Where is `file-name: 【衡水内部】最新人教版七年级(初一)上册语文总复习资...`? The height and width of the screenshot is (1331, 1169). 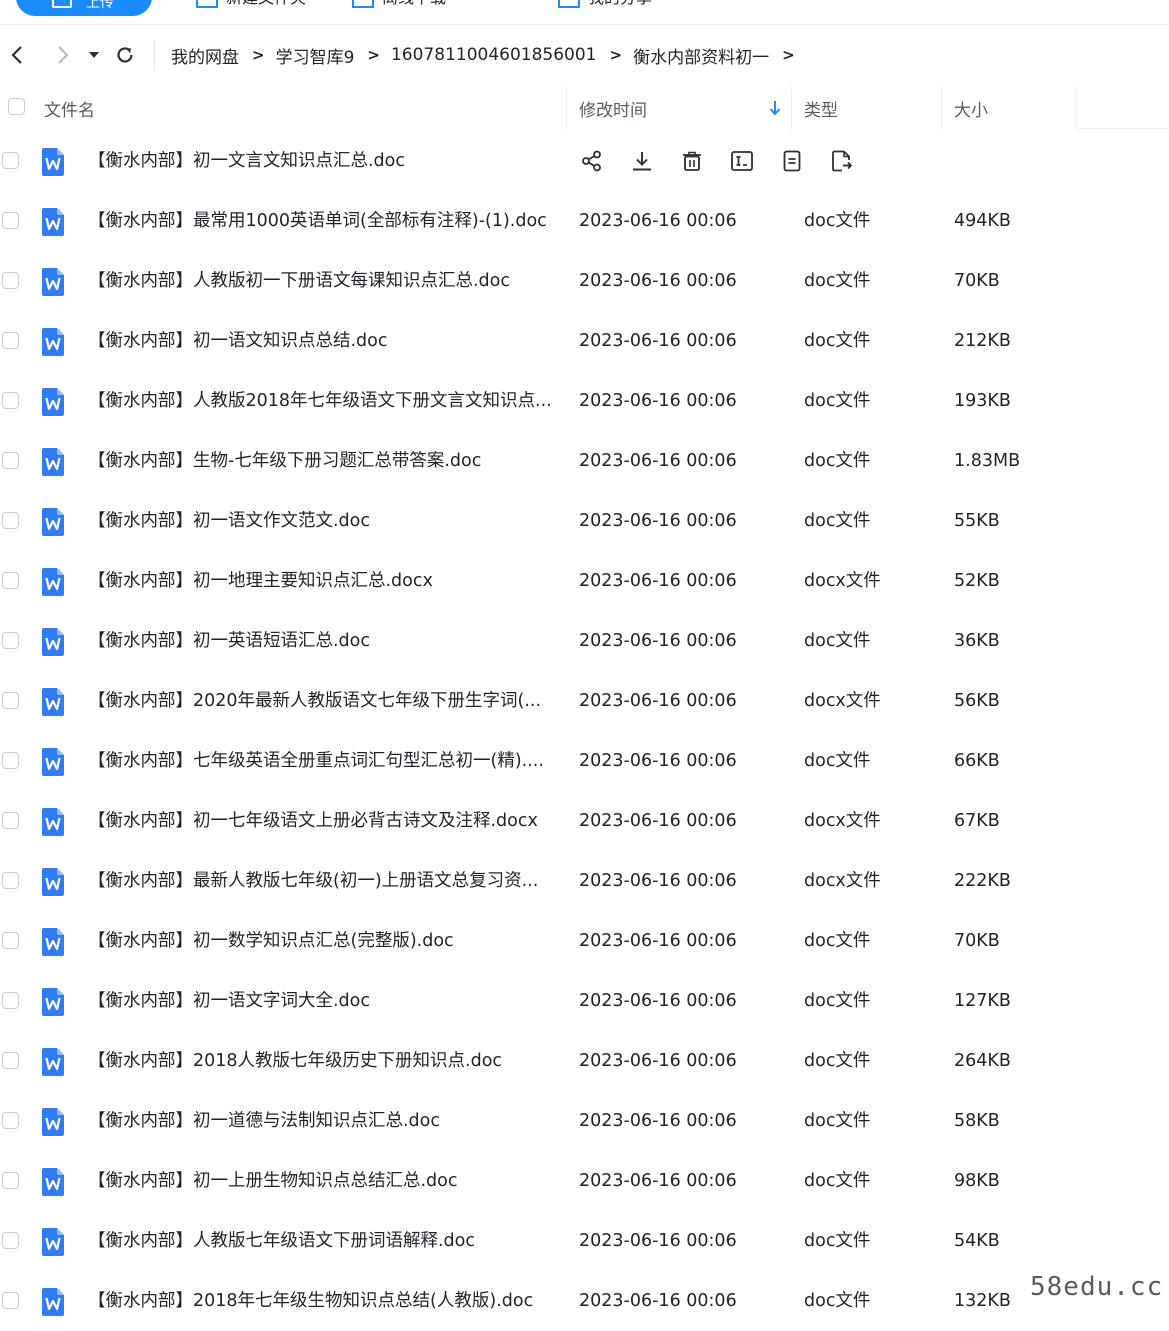
file-name: 【衡水内部】最新人教版七年级(初一)上册语文总复习资... is located at coordinates (313, 881).